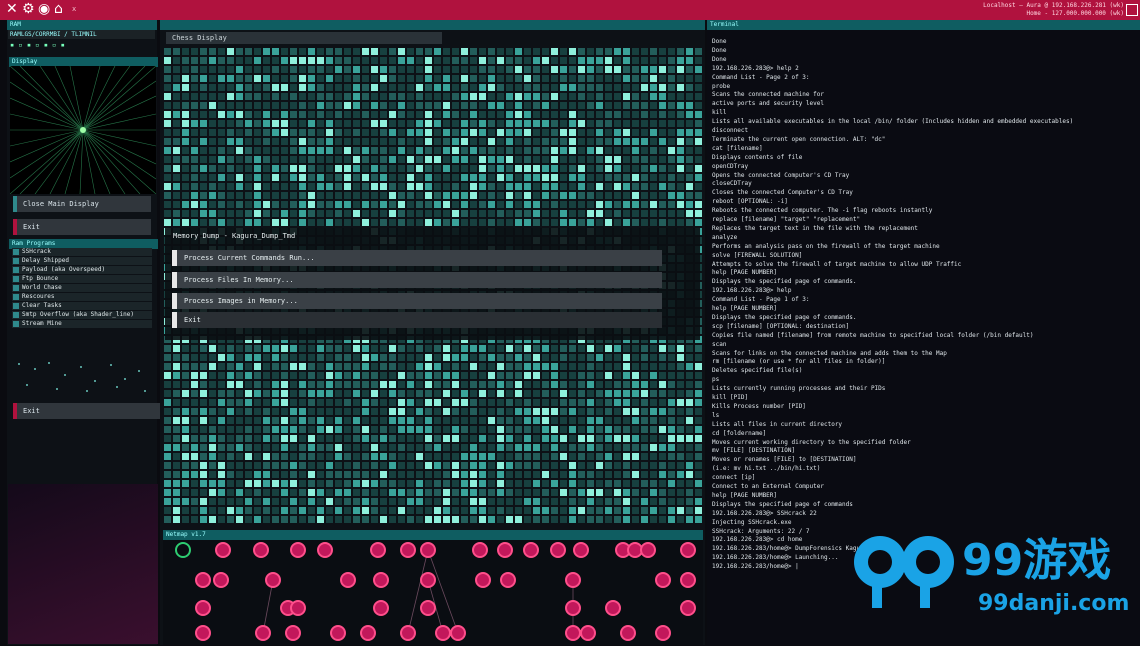 The image size is (1140, 646). What do you see at coordinates (417, 320) in the screenshot?
I see `dialog-exit-button: Exit` at bounding box center [417, 320].